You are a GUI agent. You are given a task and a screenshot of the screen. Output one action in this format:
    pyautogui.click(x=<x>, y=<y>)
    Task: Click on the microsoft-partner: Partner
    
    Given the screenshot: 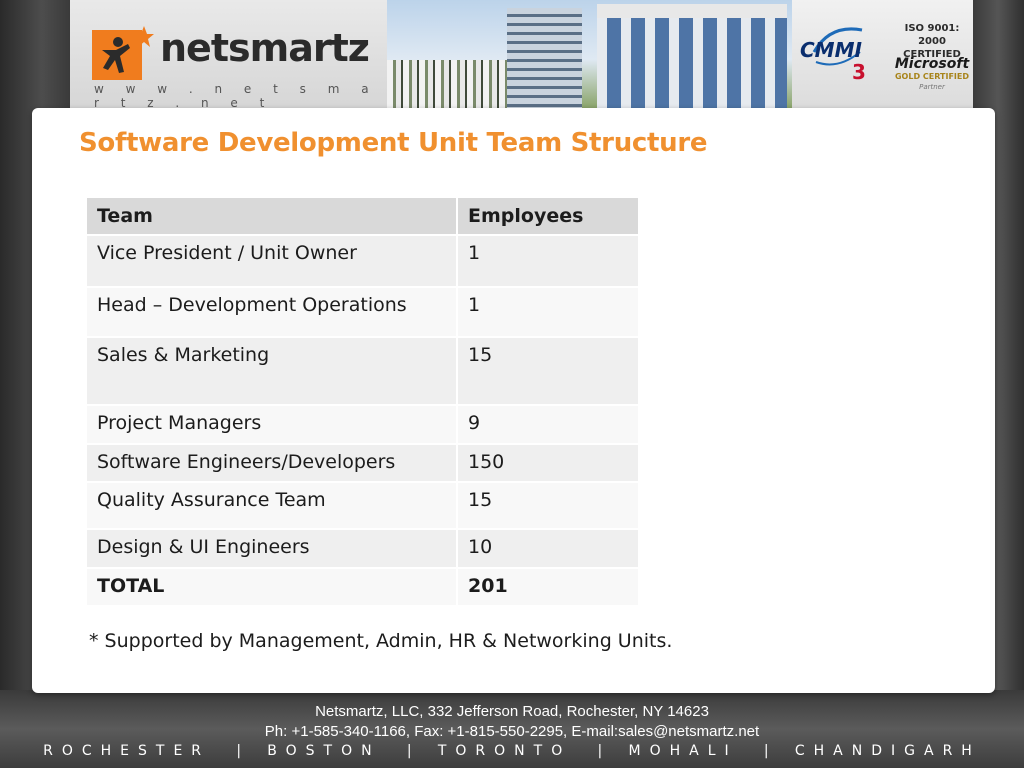 What is the action you would take?
    pyautogui.click(x=932, y=87)
    